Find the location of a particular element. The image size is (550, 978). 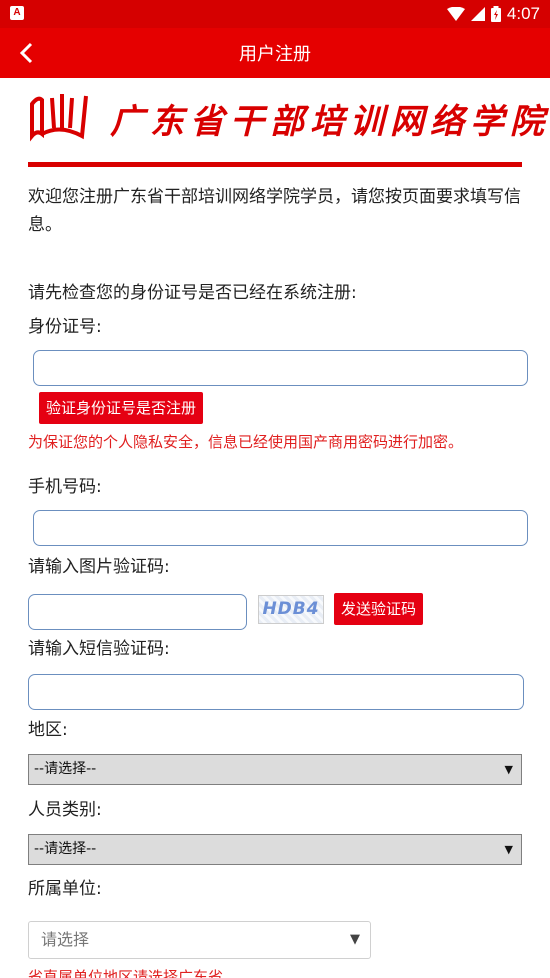

image-captcha-label: 请输入图片验证码: is located at coordinates (99, 567).